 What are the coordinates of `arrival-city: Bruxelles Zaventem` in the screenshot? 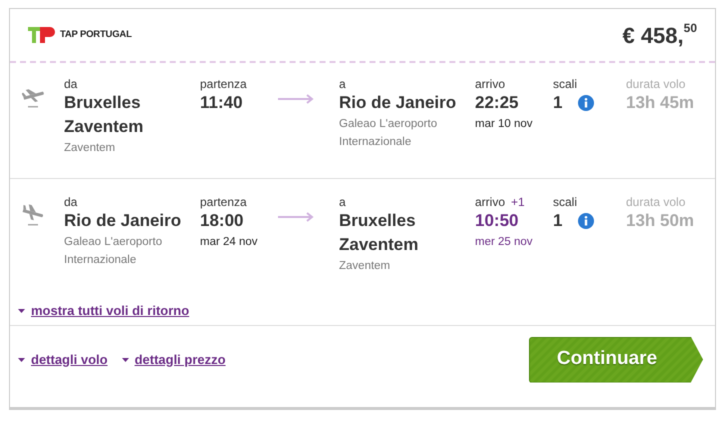 It's located at (379, 233).